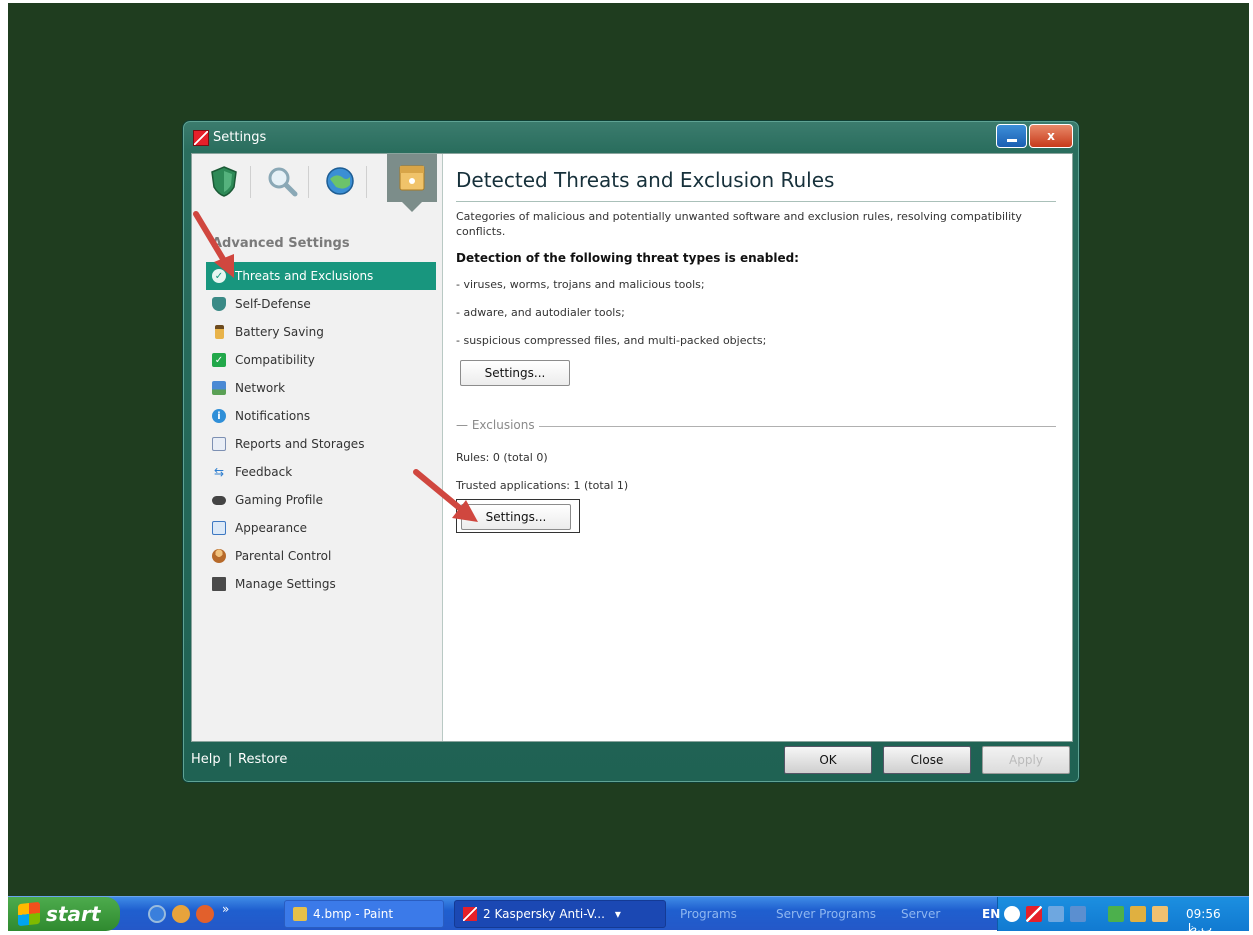 This screenshot has height=935, width=1253. I want to click on parental-icon, so click(219, 556).